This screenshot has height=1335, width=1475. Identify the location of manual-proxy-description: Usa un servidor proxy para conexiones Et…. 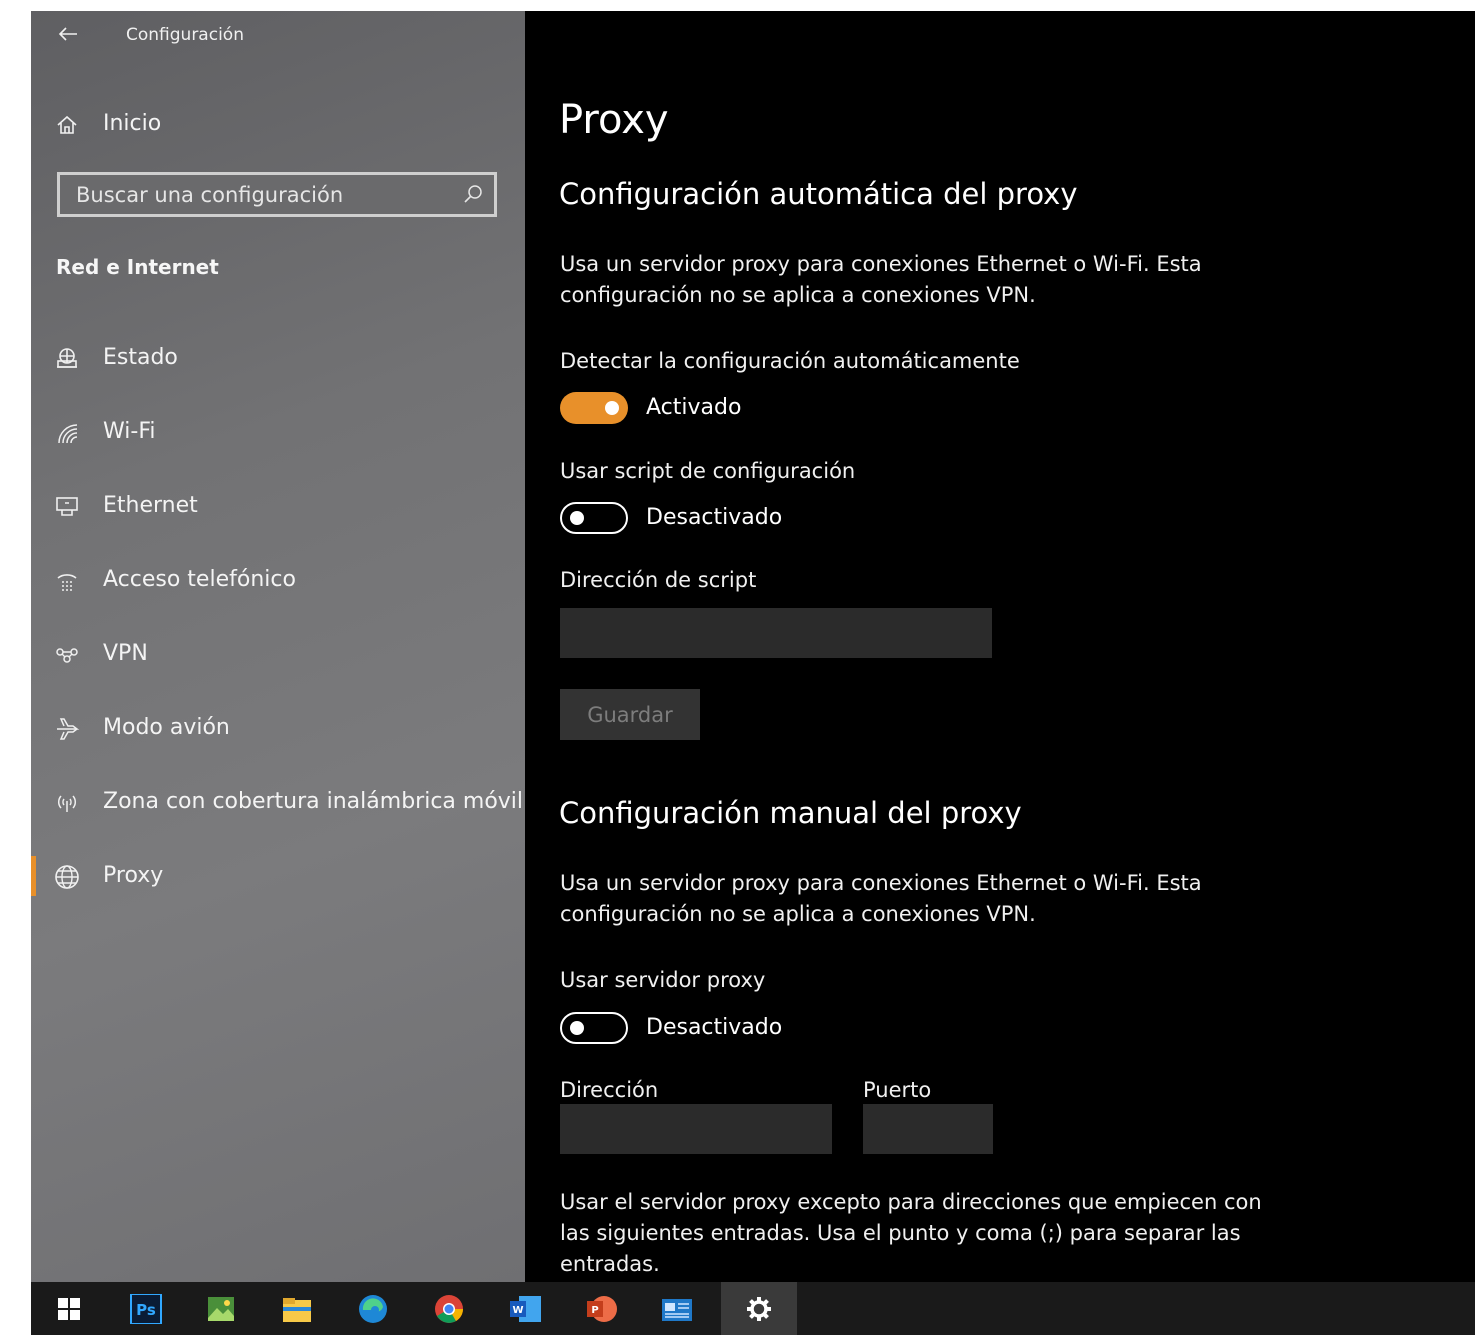
(920, 899).